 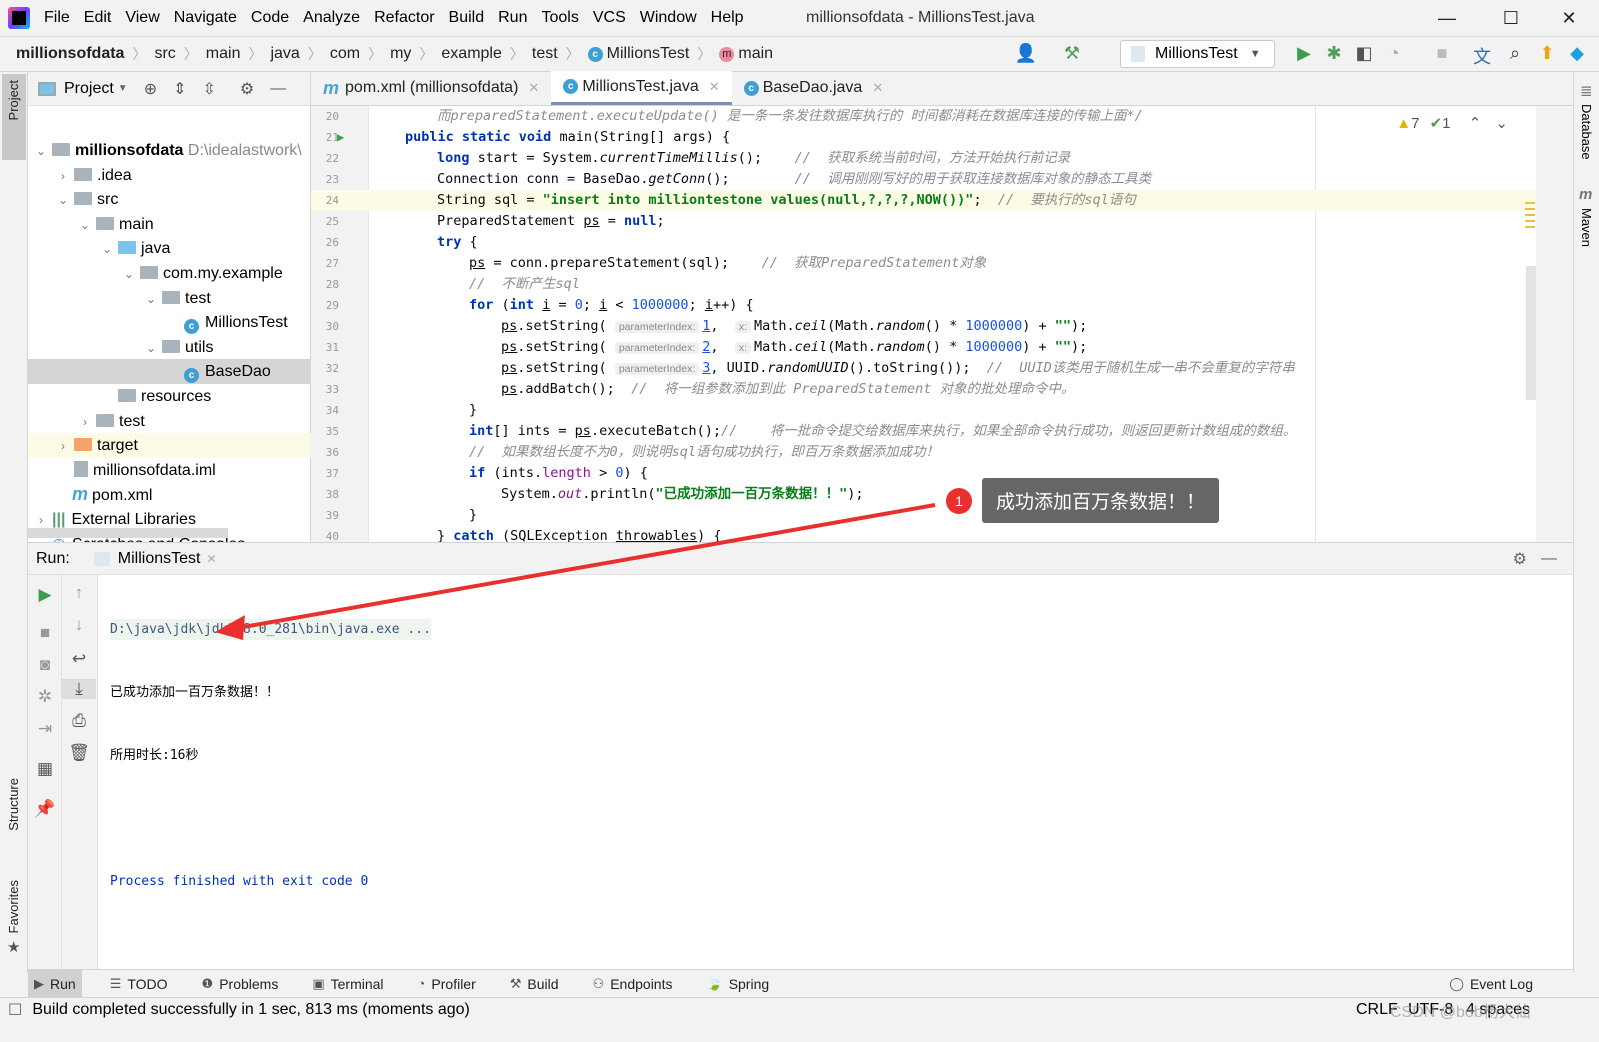 I want to click on tree-item-main: ⌄ main, so click(x=169, y=224).